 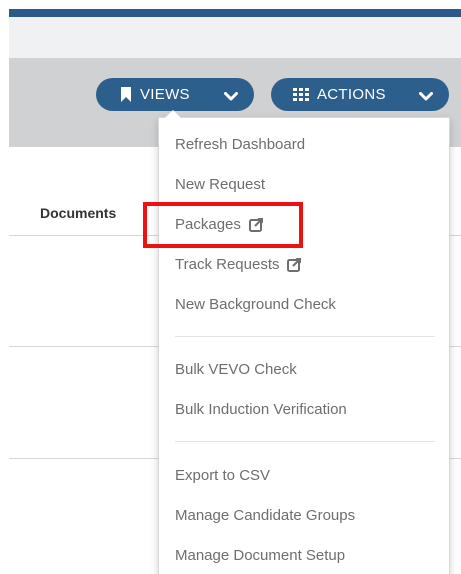 What do you see at coordinates (227, 264) in the screenshot?
I see `menu-item-label: Track Requests` at bounding box center [227, 264].